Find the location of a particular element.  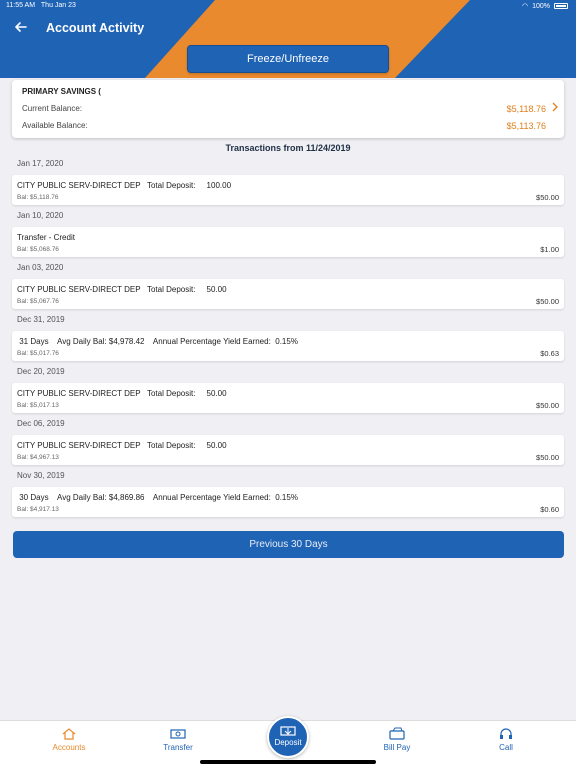

available-balance-label: Available Balance: is located at coordinates (55, 125).